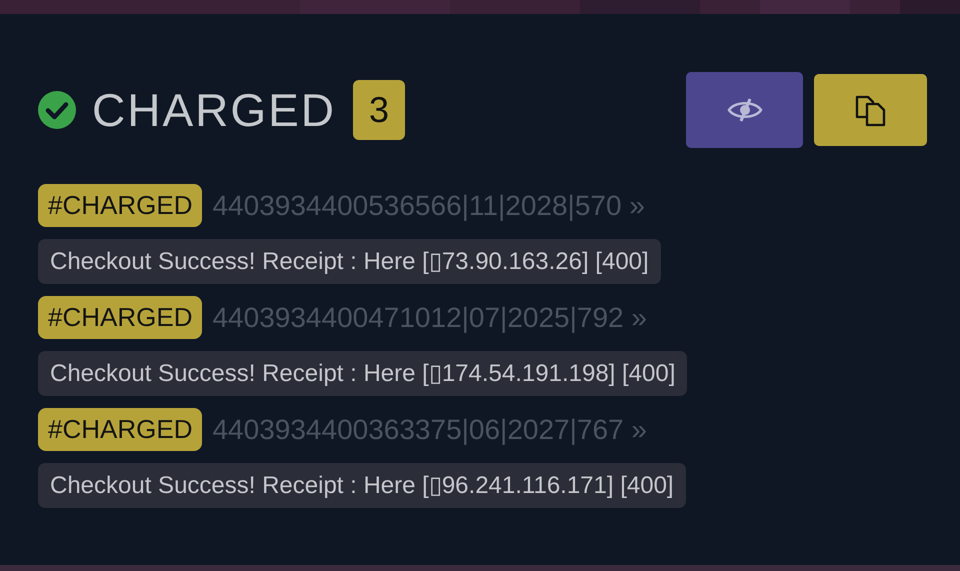 The width and height of the screenshot is (960, 571). What do you see at coordinates (379, 110) in the screenshot?
I see `count-badge: 3` at bounding box center [379, 110].